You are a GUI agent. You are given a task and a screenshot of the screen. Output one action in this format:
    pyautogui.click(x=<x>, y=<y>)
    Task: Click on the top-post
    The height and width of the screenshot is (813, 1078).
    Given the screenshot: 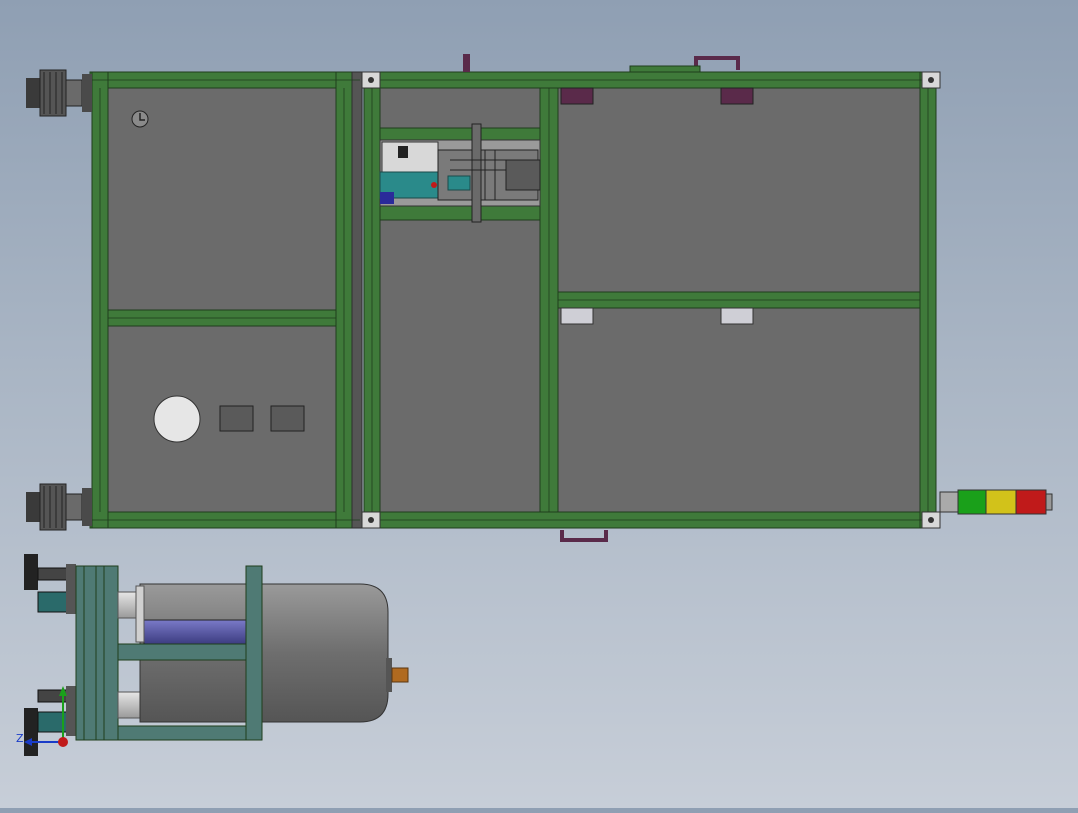 What is the action you would take?
    pyautogui.click(x=466, y=63)
    